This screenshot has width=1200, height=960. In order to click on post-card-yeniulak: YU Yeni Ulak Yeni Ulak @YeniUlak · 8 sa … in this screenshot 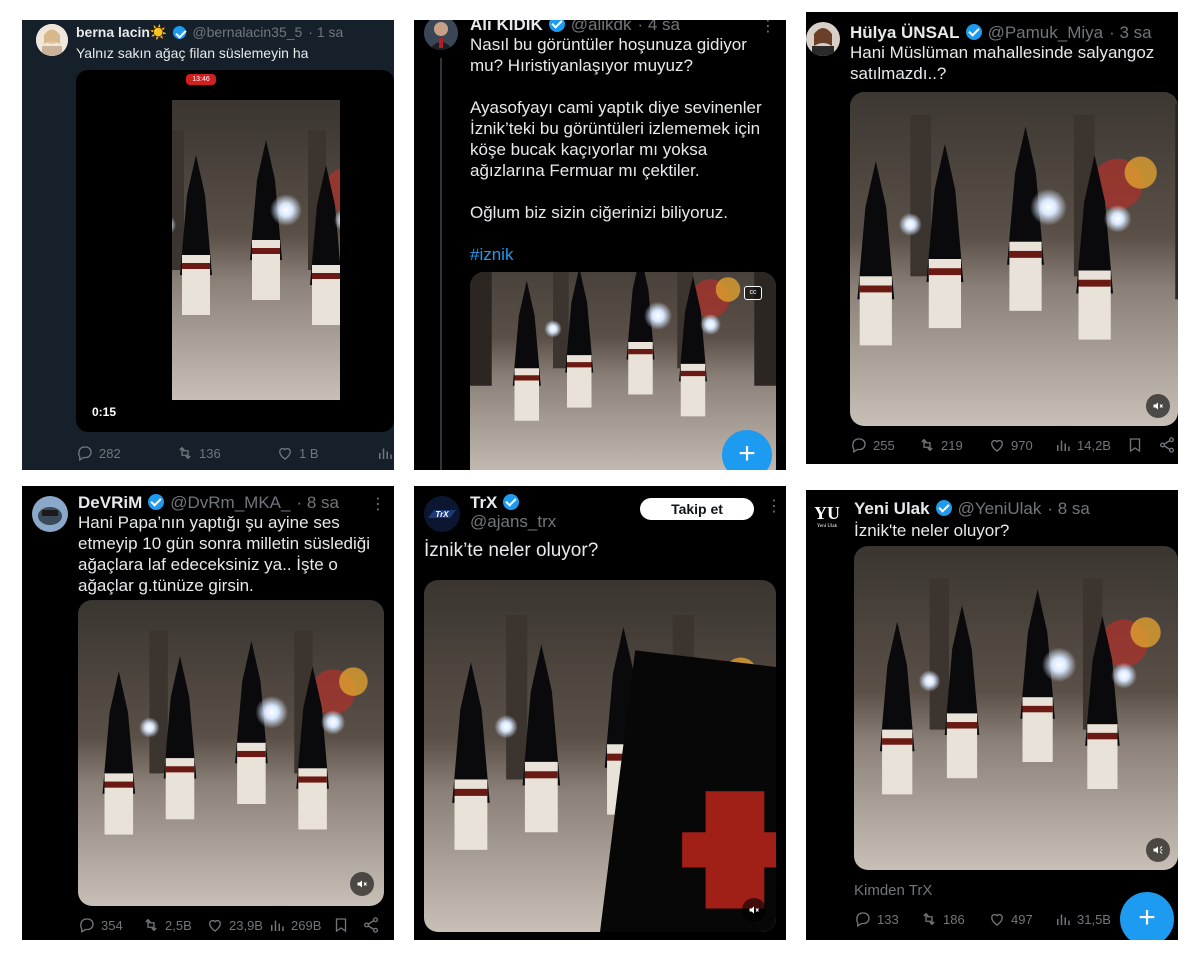, I will do `click(992, 715)`.